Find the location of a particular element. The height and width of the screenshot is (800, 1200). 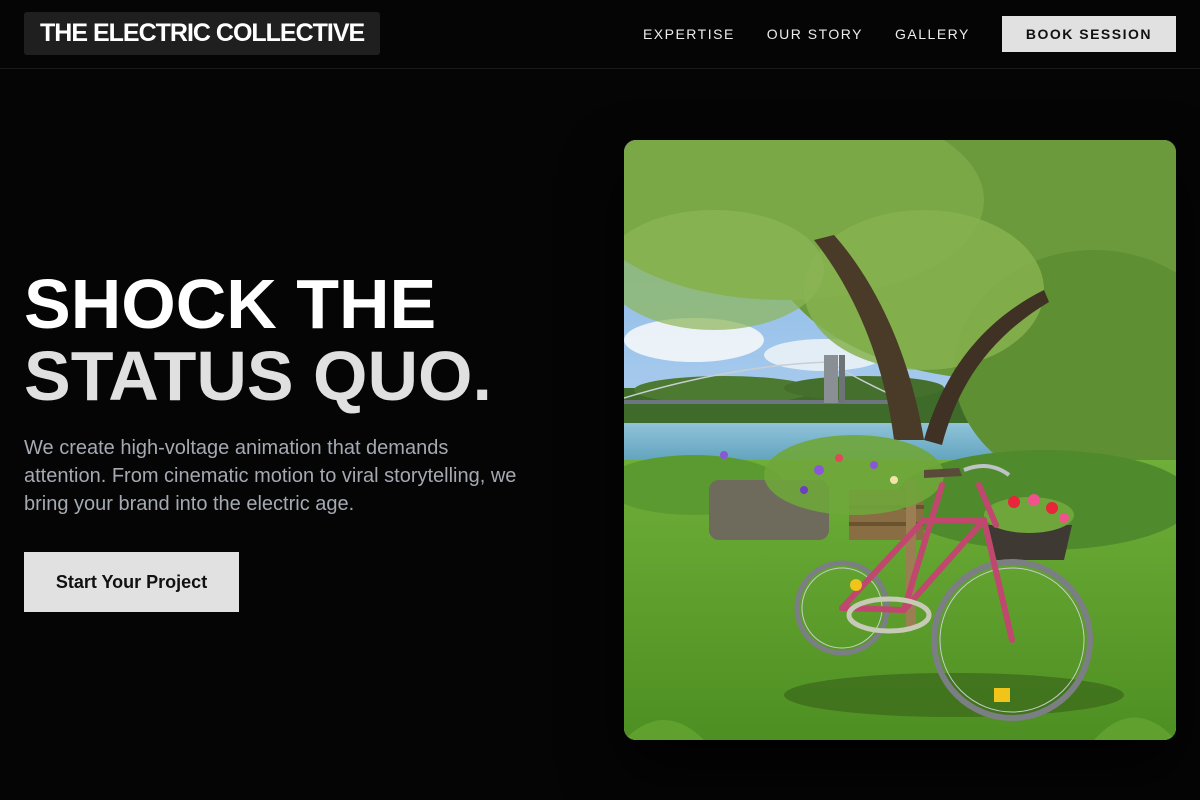

nav-link-gallery: GALLERY is located at coordinates (932, 34).